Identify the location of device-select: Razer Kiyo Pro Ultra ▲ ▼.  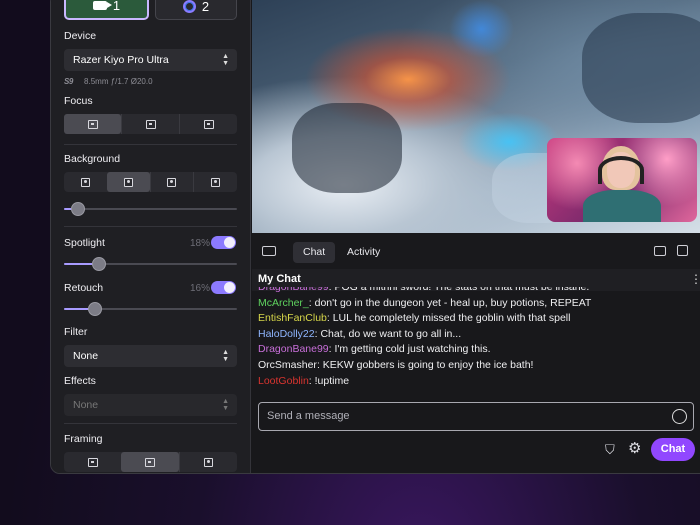
(150, 60).